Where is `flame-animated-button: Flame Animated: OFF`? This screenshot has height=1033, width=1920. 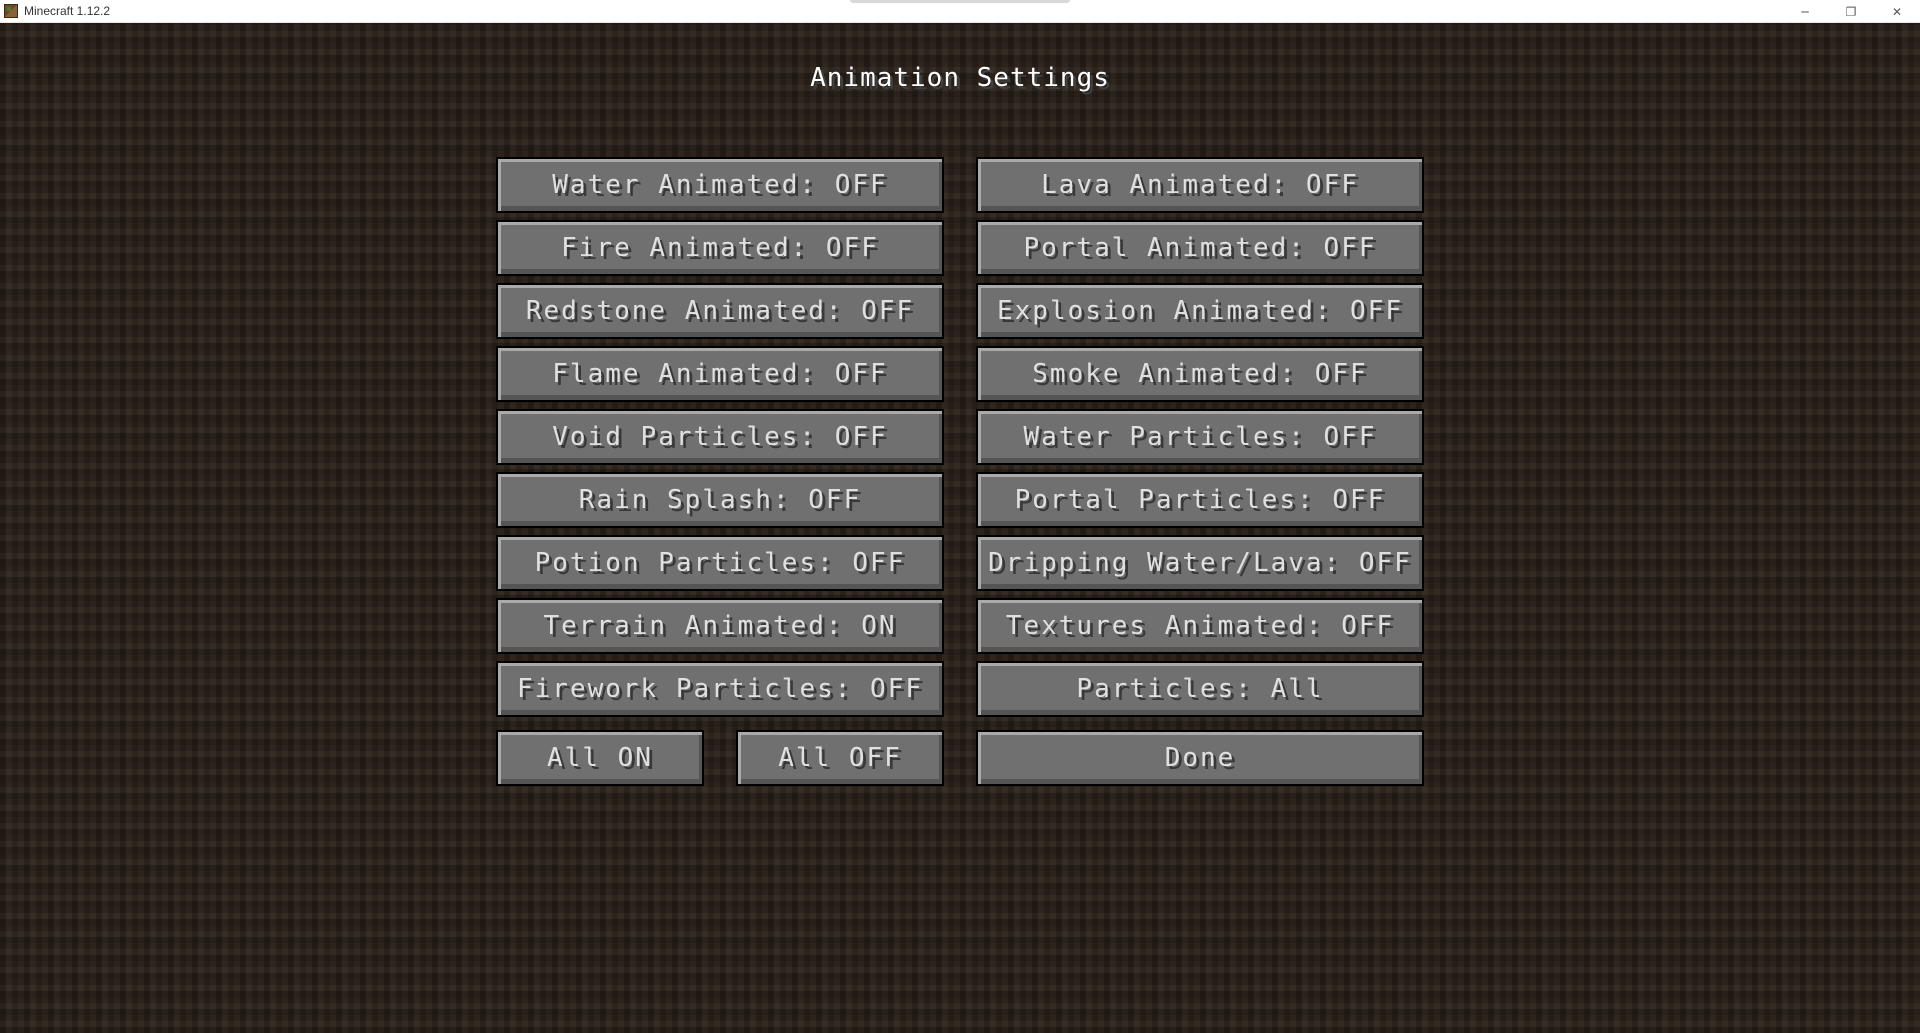
flame-animated-button: Flame Animated: OFF is located at coordinates (720, 374).